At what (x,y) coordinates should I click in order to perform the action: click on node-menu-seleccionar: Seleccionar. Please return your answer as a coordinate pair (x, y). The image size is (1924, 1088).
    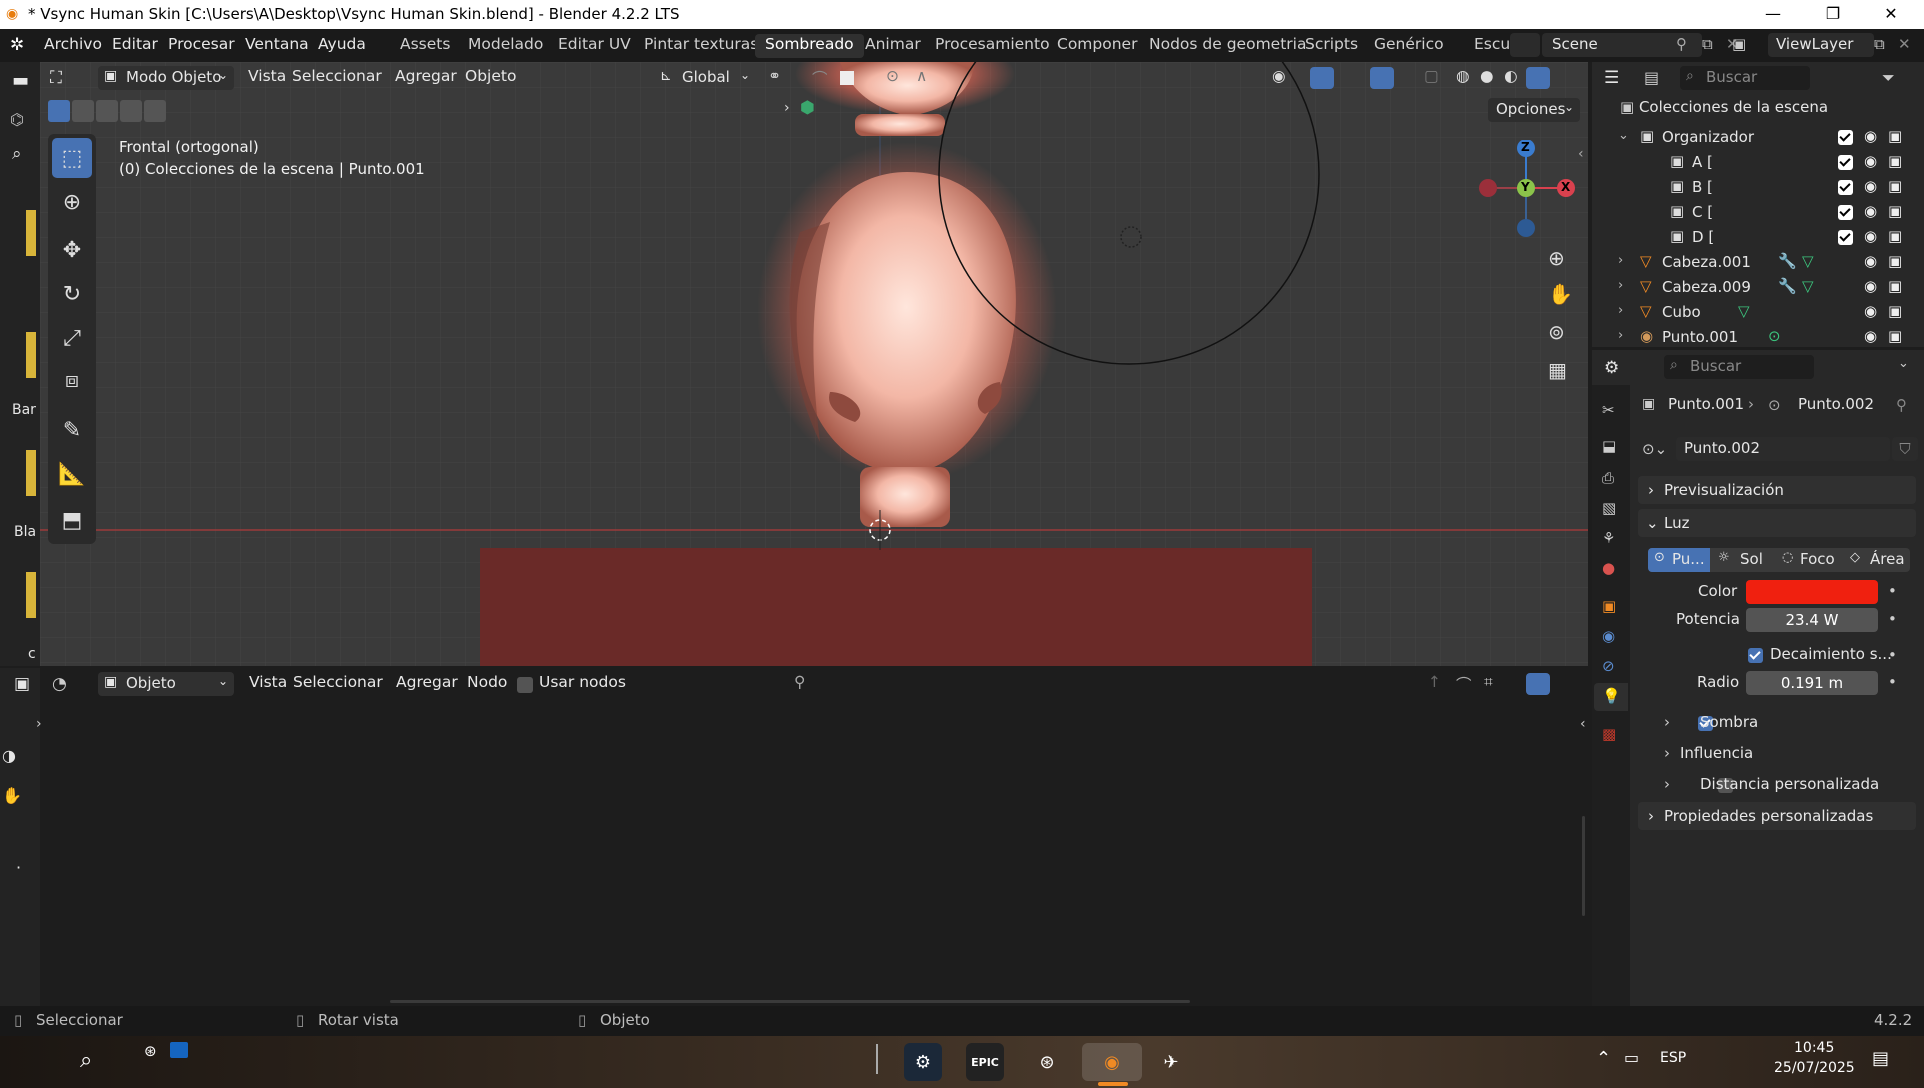
    Looking at the image, I should click on (338, 682).